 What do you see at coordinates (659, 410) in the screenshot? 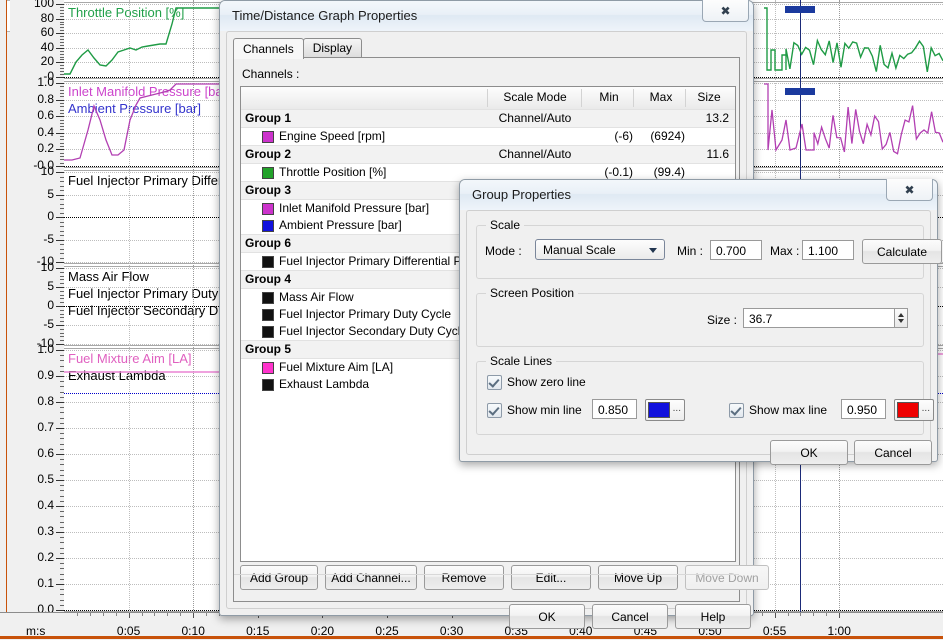
I see `min-line-color-swatch` at bounding box center [659, 410].